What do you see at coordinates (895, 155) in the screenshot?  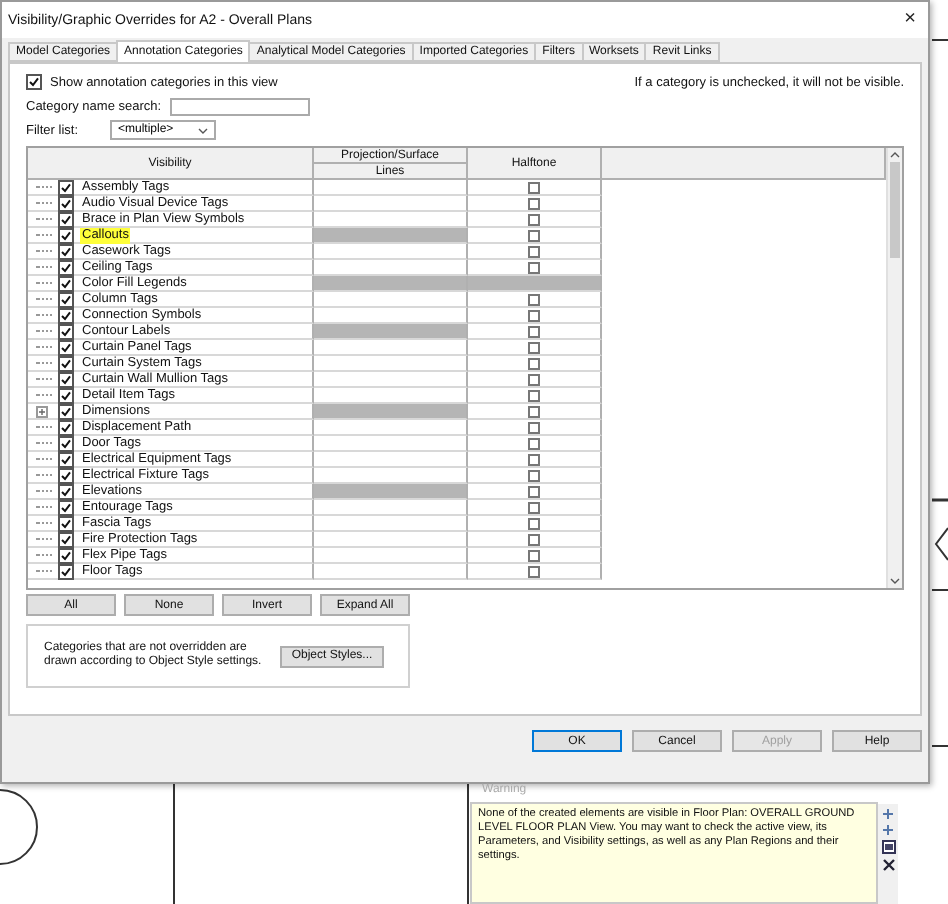 I see `scroll-up-icon` at bounding box center [895, 155].